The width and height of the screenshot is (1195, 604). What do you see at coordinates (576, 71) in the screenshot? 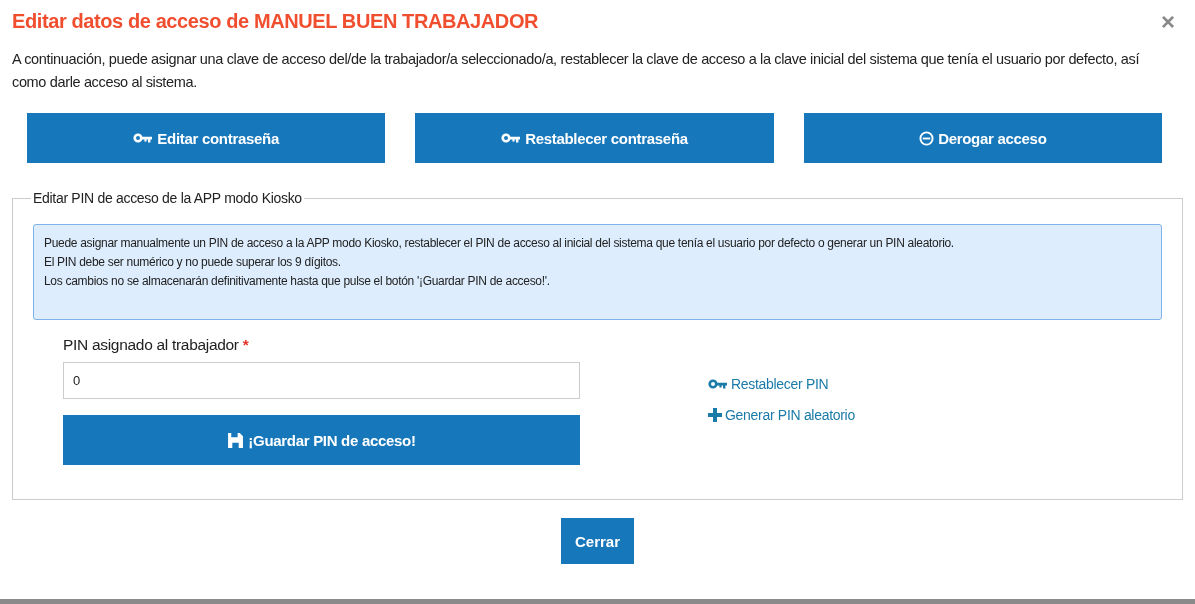
I see `intro-text: A continuación, puede asignar una clave de acceso del/de la trabajador/a seleccionado/a, restablecer la clave de acceso a la clave inicial del sistema que tenía el usuario por defecto, así como darle acceso al sistema.` at bounding box center [576, 71].